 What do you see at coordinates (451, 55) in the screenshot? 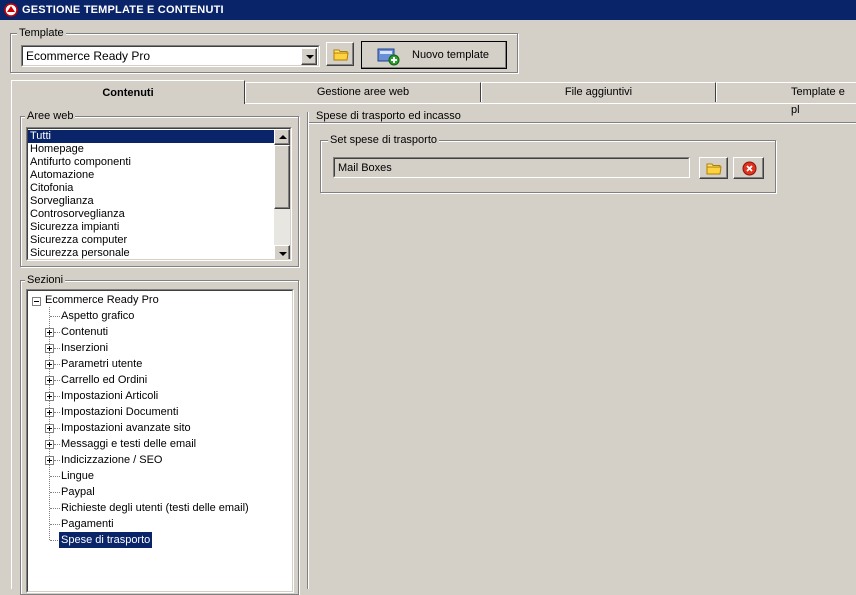
I see `new-template-label: Nuovo template` at bounding box center [451, 55].